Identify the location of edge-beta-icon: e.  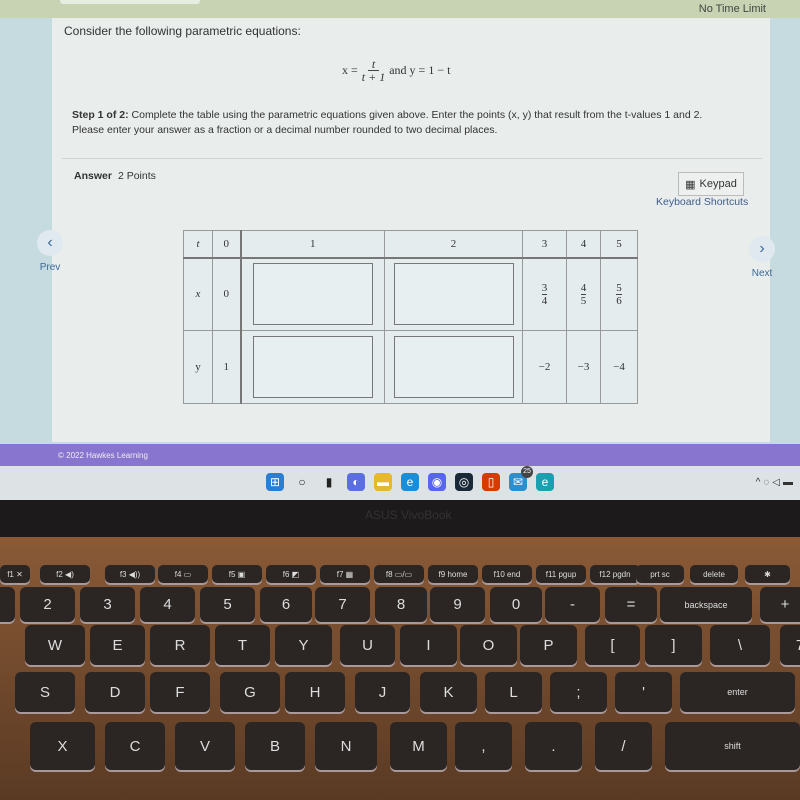
(545, 482).